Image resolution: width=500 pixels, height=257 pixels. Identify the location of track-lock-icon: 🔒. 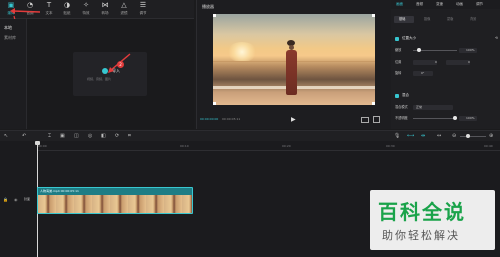
(5, 199).